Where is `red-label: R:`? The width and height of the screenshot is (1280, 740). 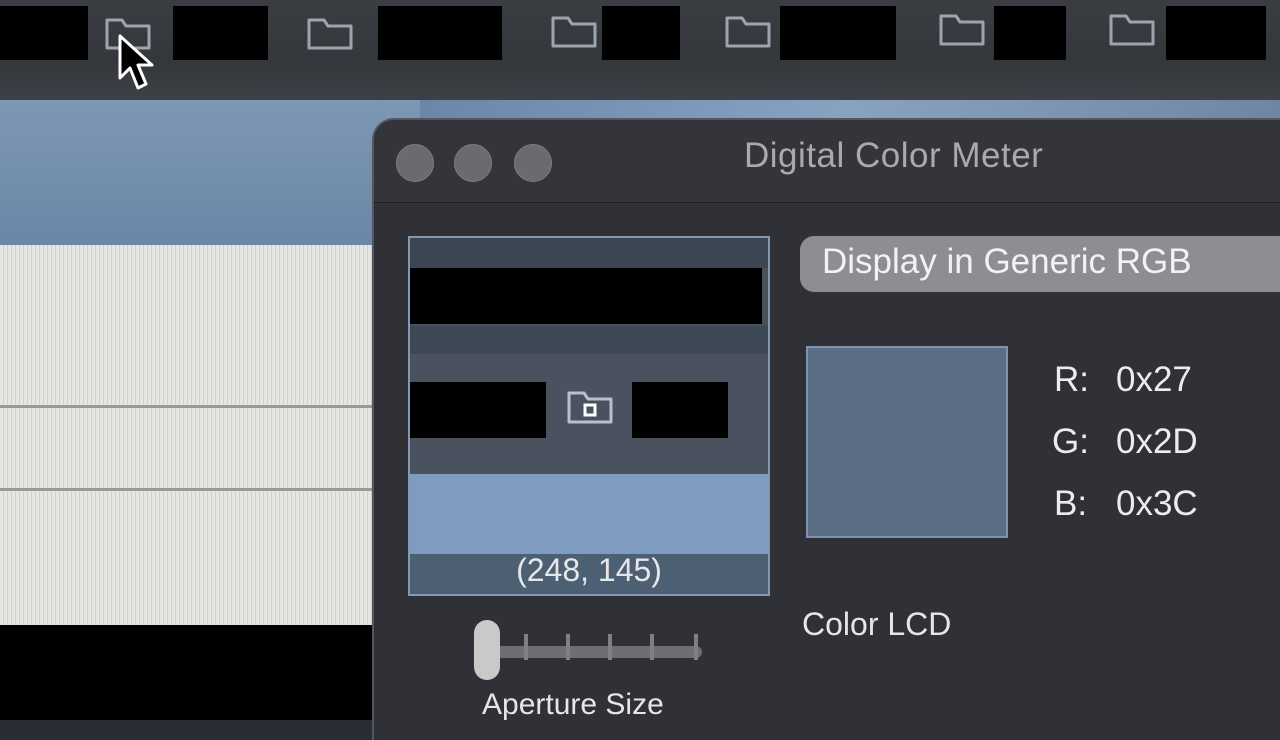
red-label: R: is located at coordinates (1071, 379).